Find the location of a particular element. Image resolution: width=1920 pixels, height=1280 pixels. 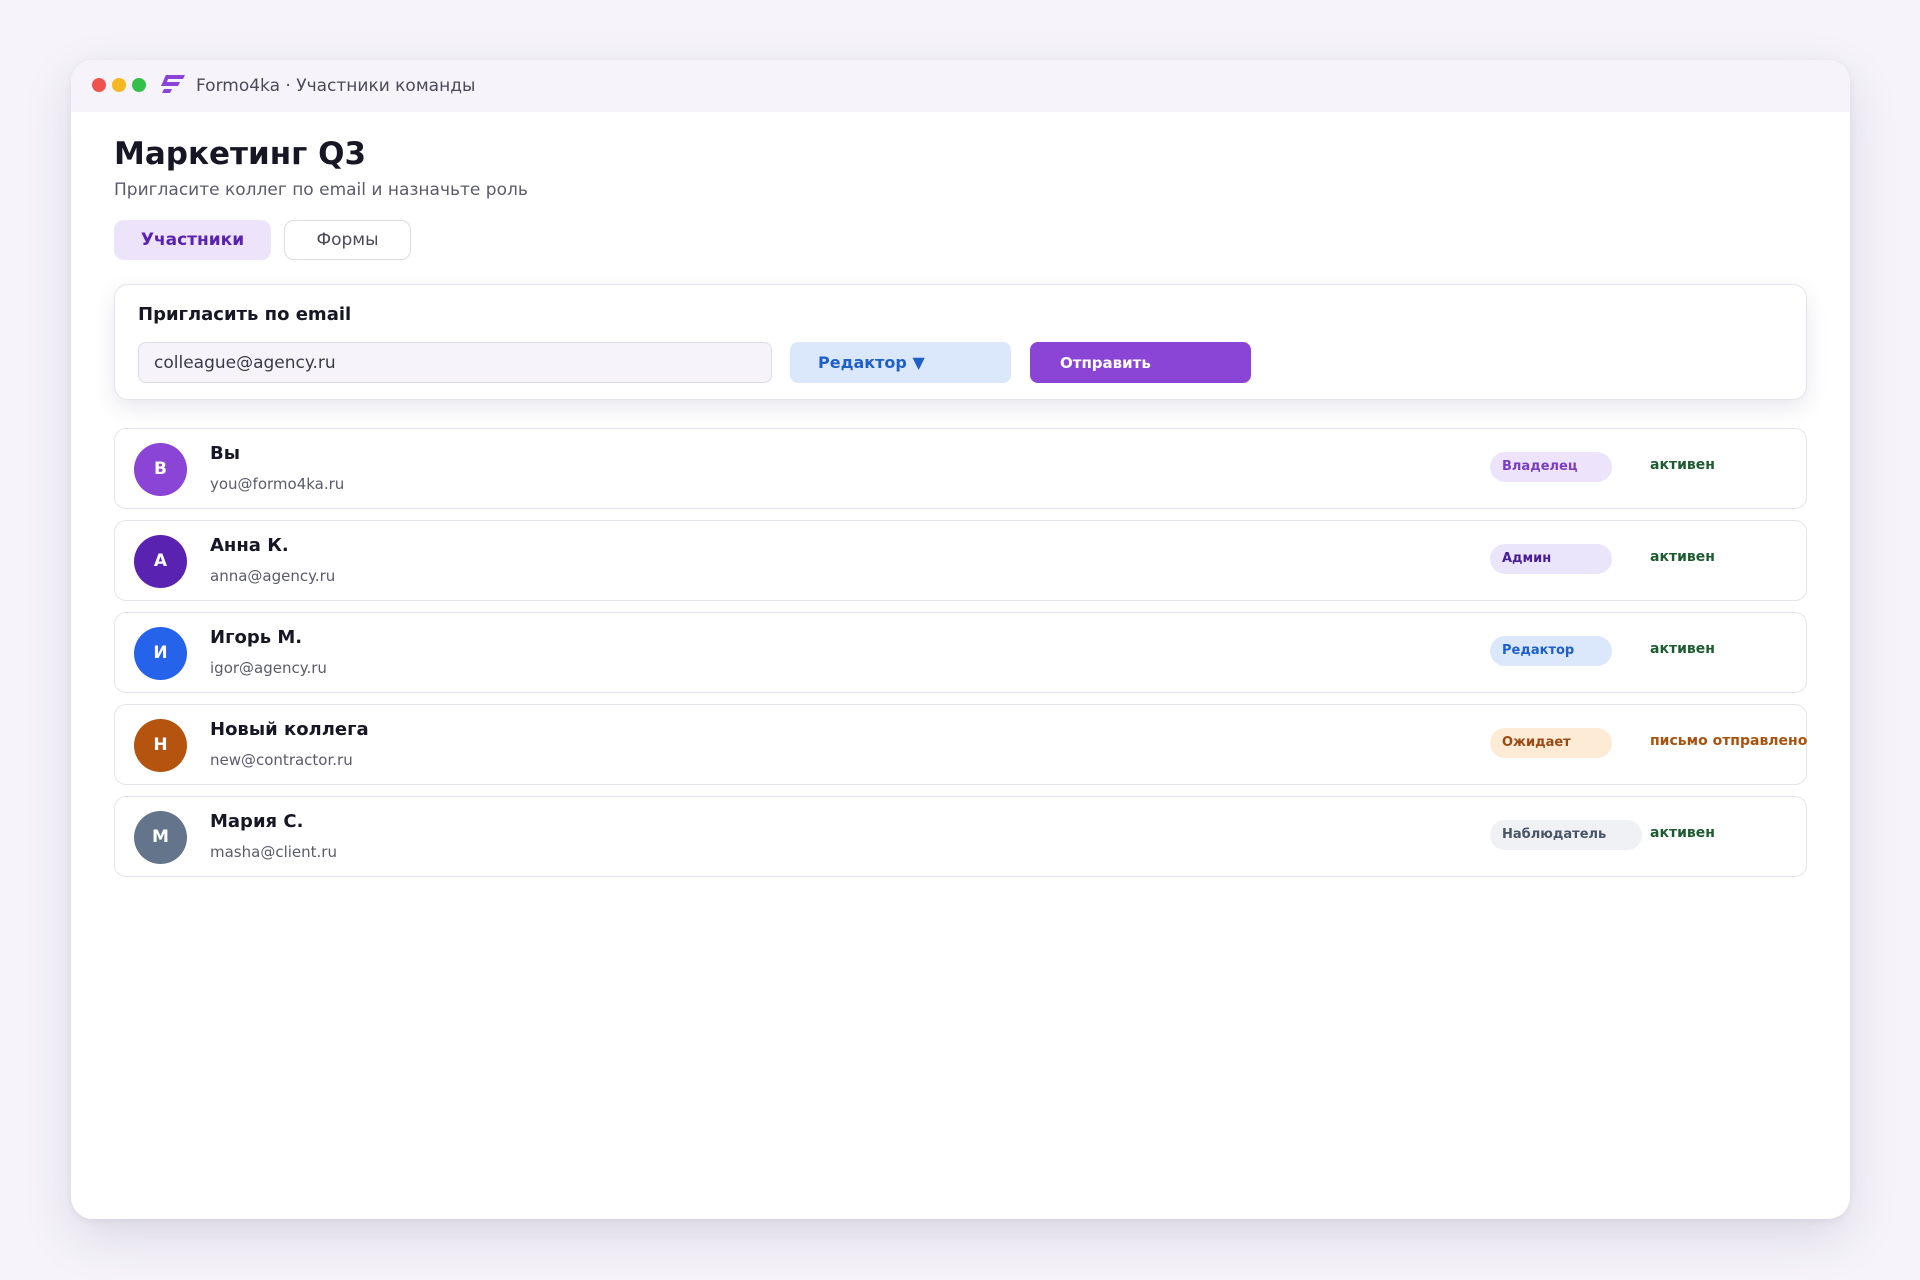

member-status: письмо отправлено is located at coordinates (1729, 741).